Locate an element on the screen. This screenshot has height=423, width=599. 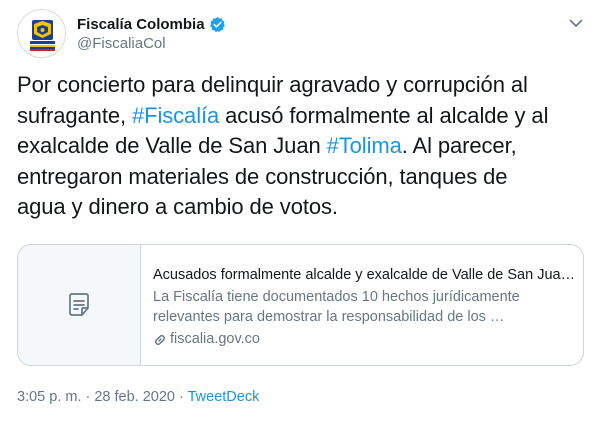
document-icon is located at coordinates (79, 304).